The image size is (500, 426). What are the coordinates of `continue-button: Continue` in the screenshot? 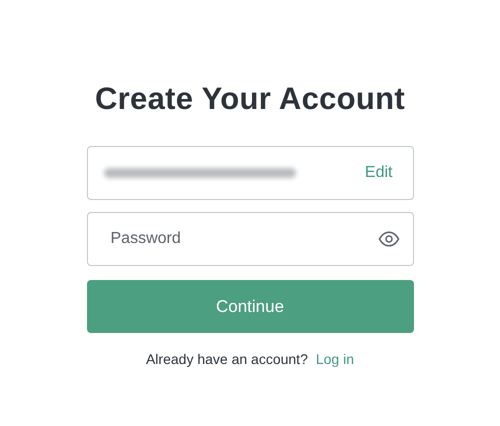 It's located at (250, 306).